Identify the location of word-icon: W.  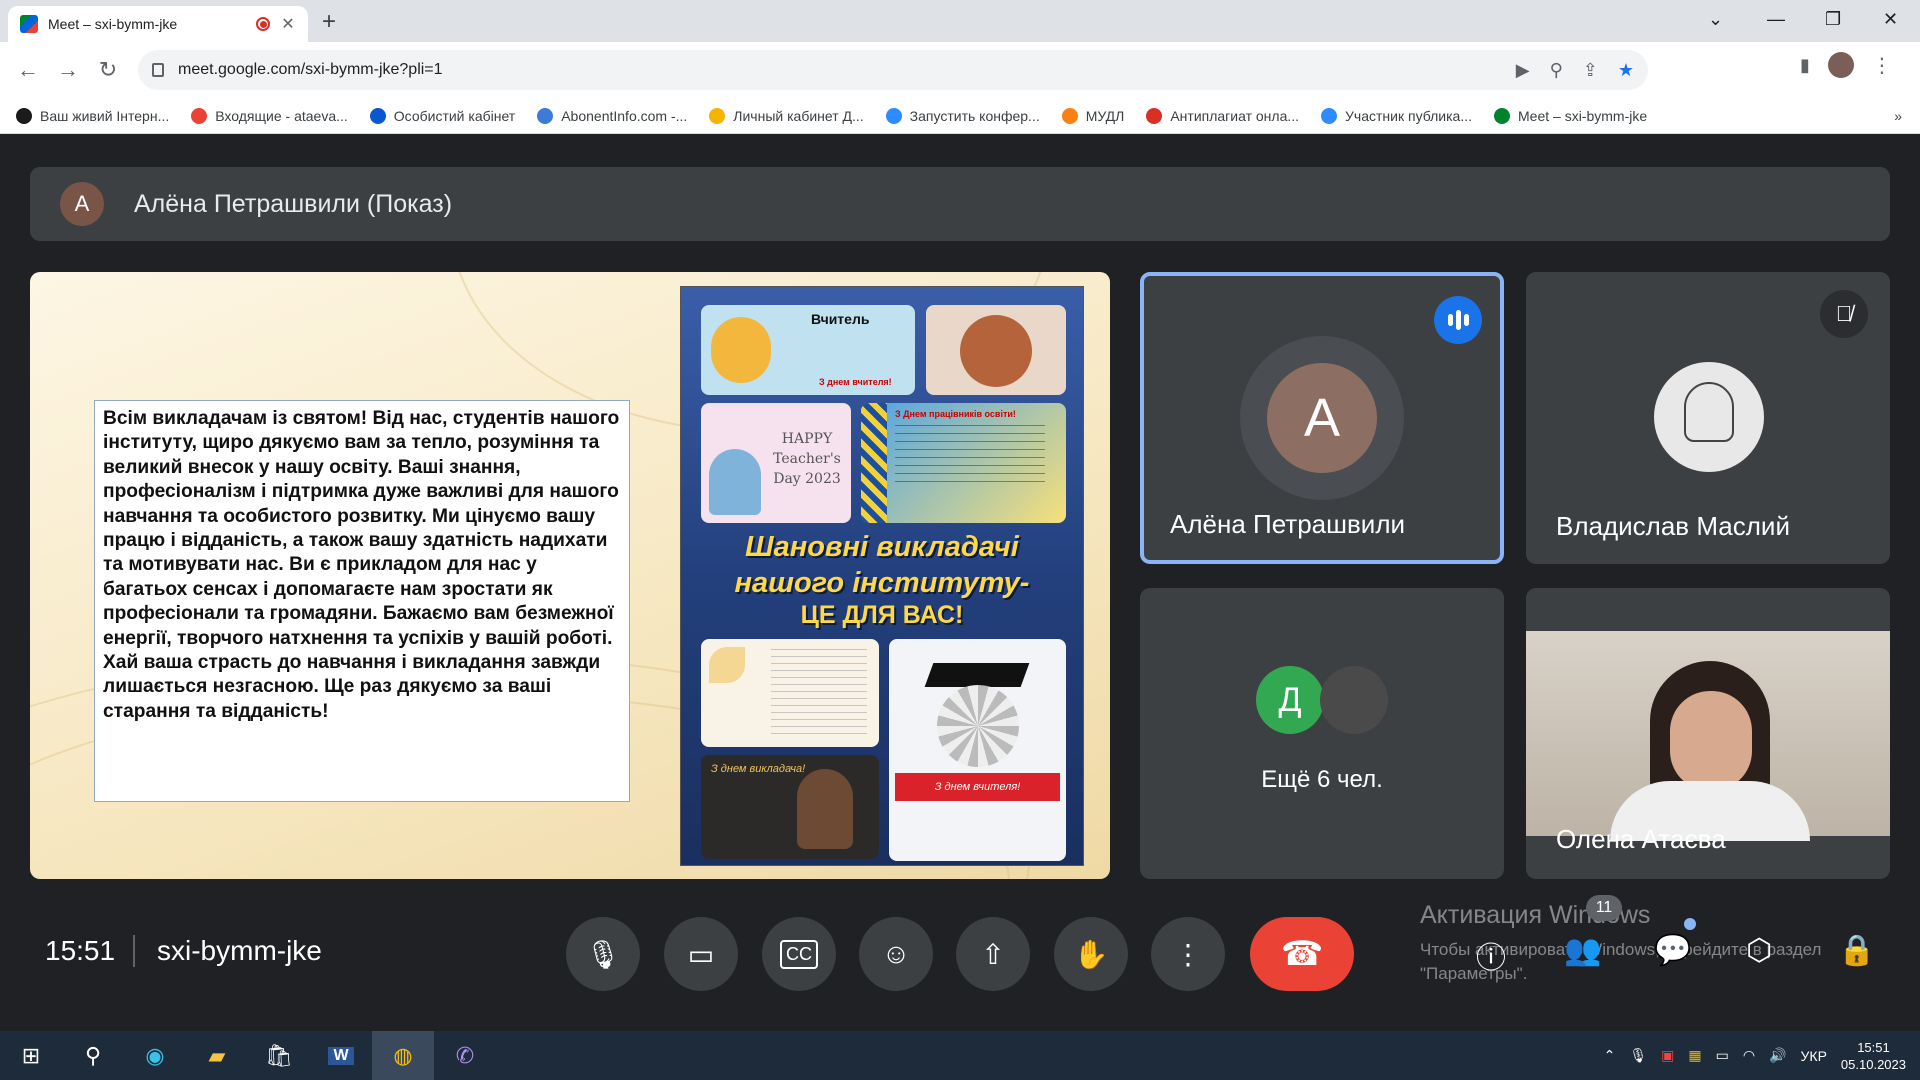
(341, 1055).